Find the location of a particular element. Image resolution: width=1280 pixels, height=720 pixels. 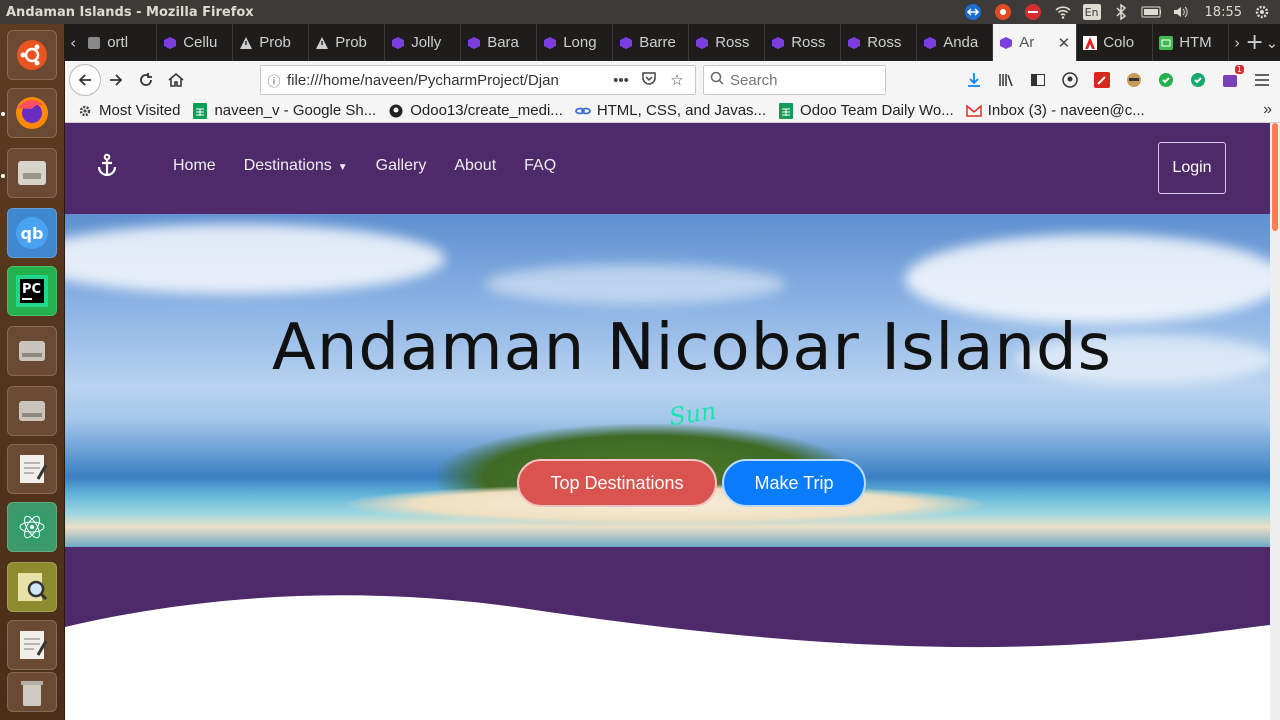

tab-scroll-left-icon: ‹ is located at coordinates (73, 43).